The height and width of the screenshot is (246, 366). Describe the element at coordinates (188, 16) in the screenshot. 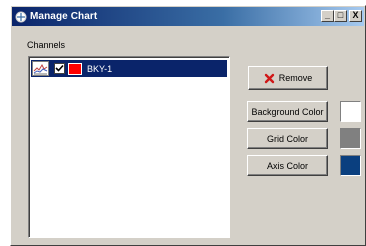

I see `title-bar: Manage Chart _ □ X` at that location.